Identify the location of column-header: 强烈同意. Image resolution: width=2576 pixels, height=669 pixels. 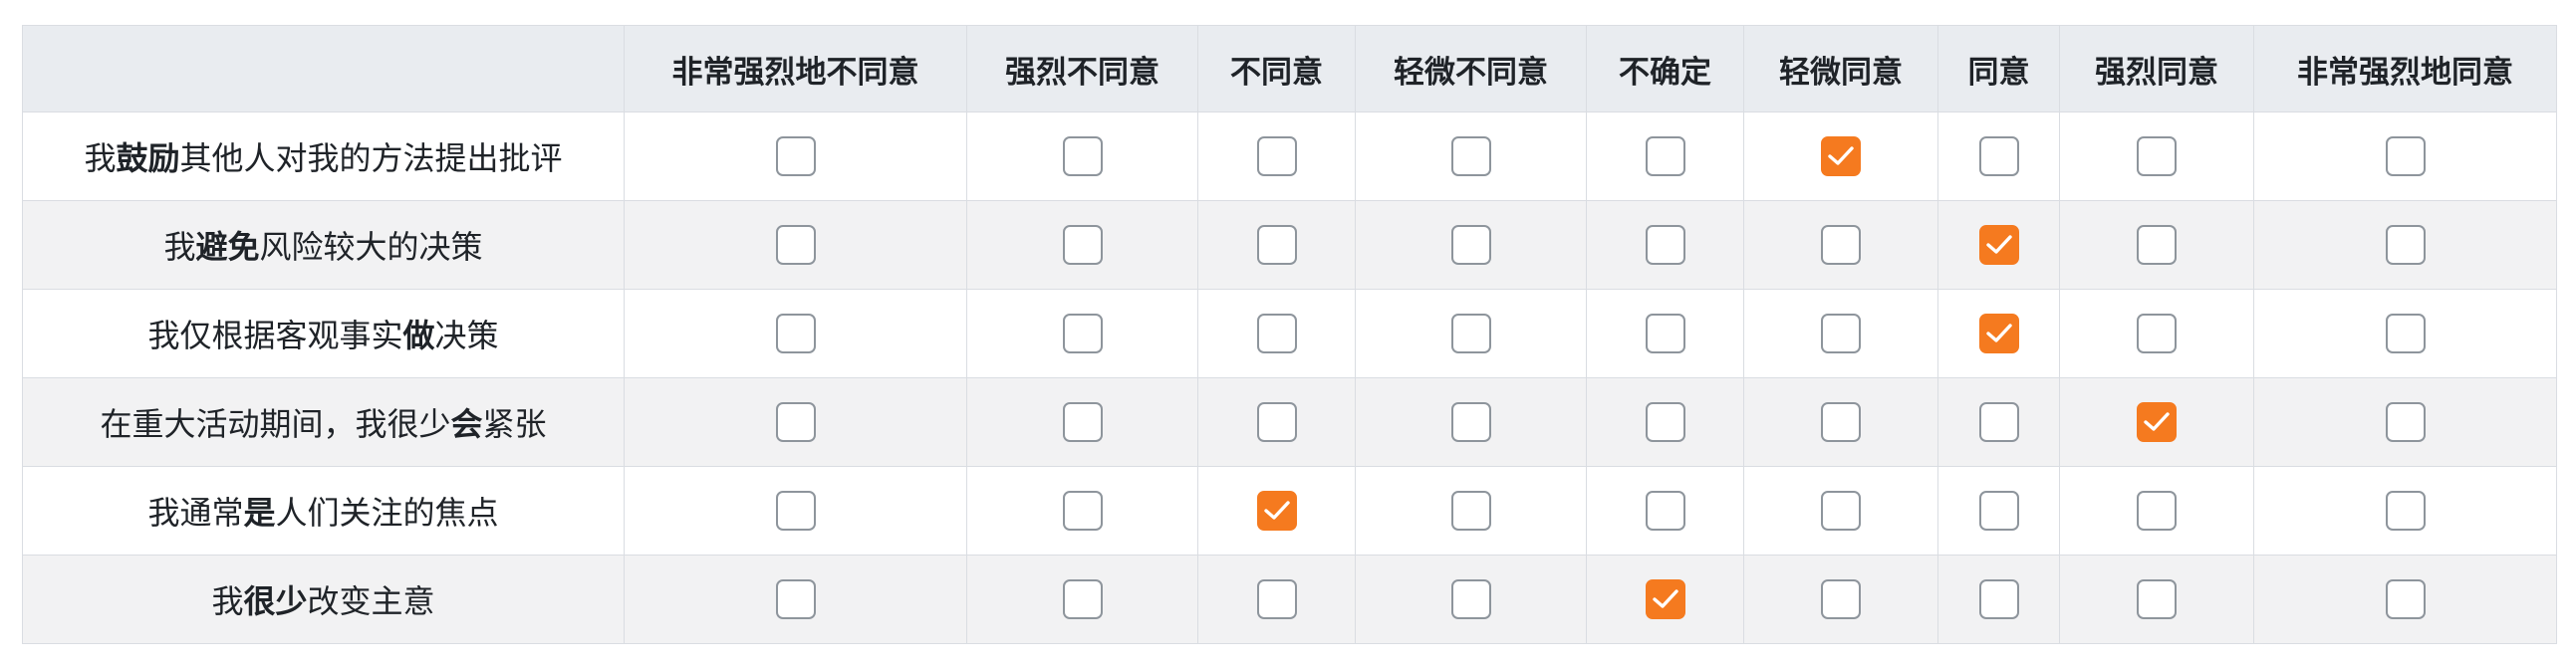
(2156, 68).